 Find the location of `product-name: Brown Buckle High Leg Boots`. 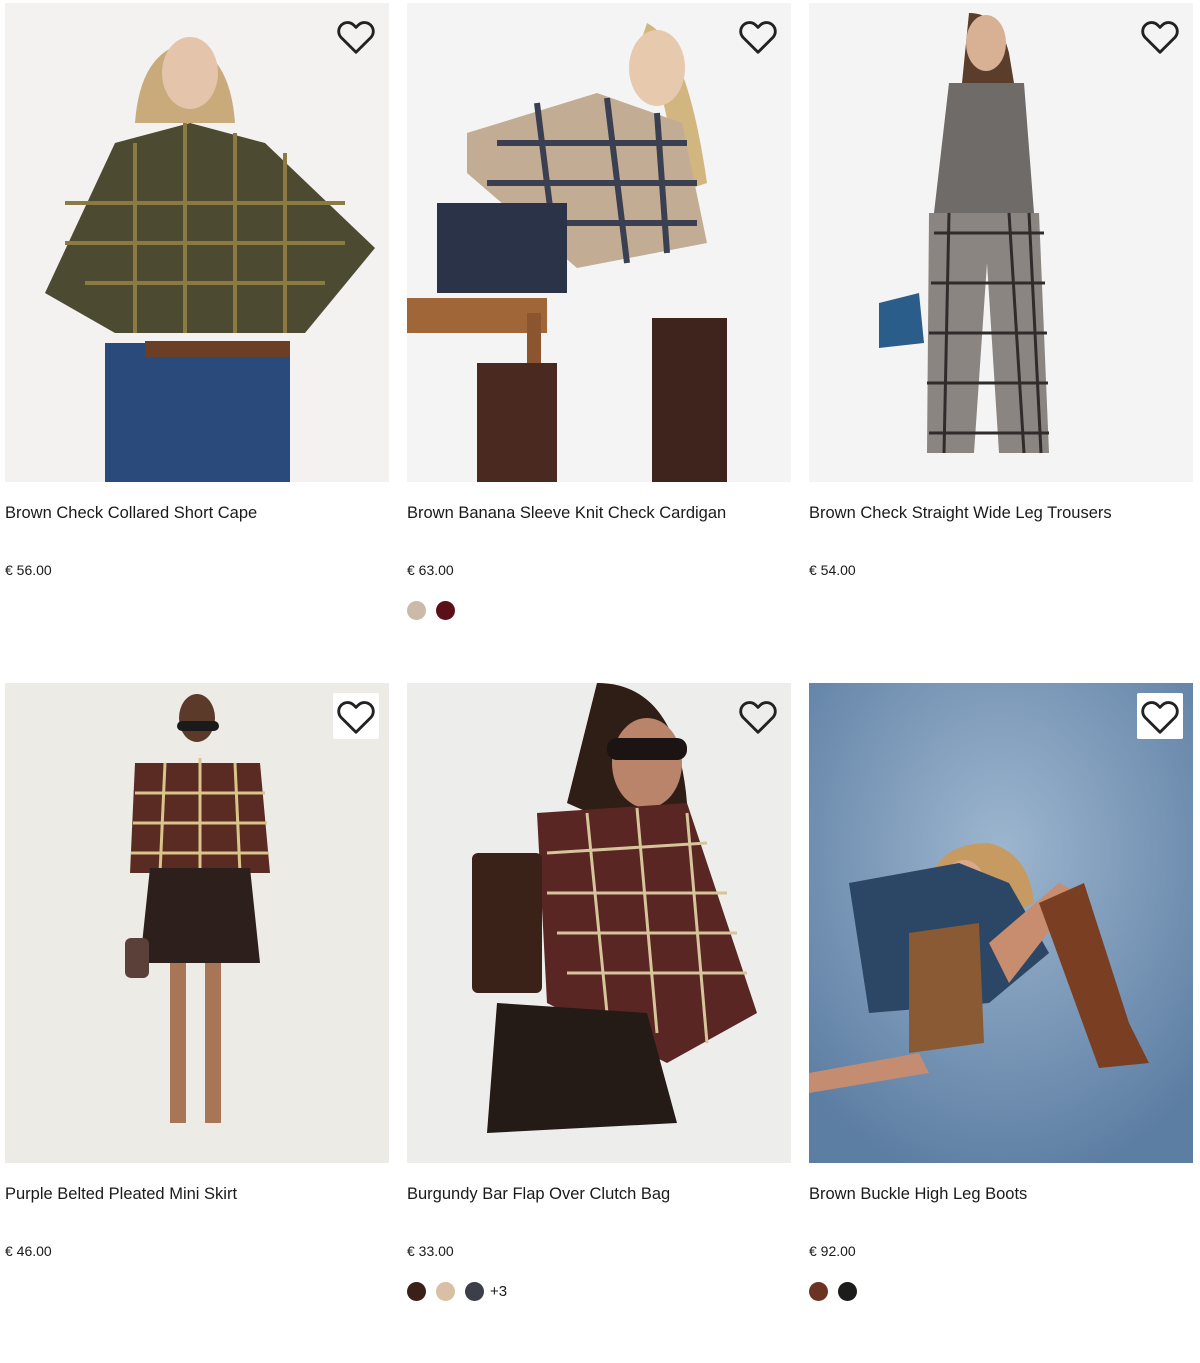

product-name: Brown Buckle High Leg Boots is located at coordinates (1001, 1194).